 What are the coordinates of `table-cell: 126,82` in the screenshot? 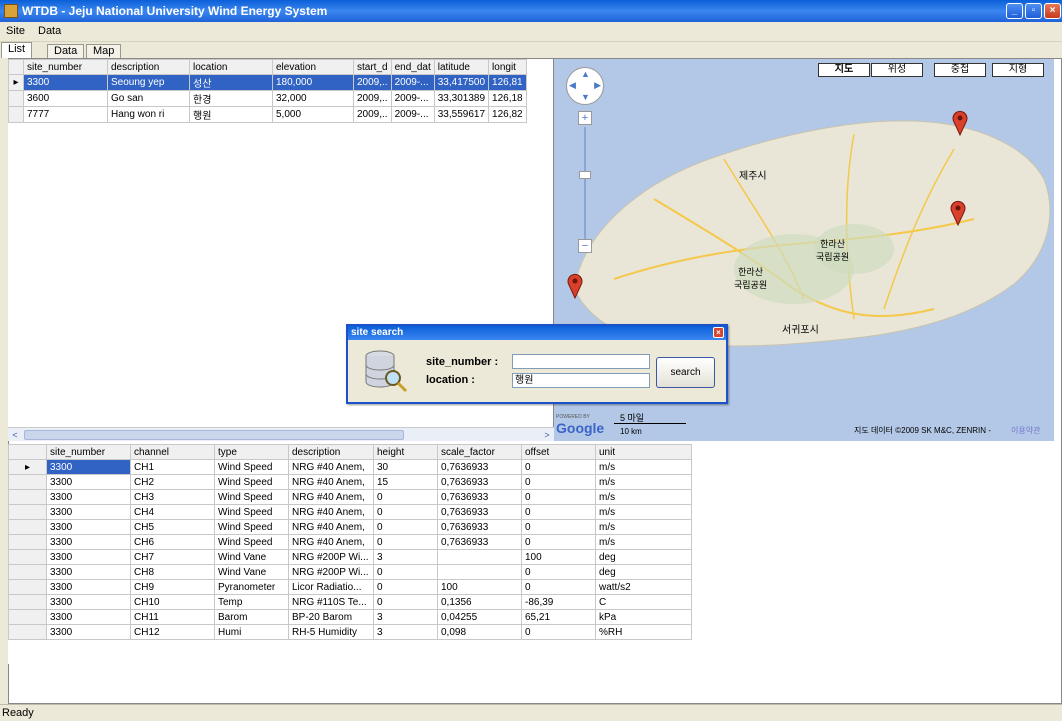 It's located at (507, 114).